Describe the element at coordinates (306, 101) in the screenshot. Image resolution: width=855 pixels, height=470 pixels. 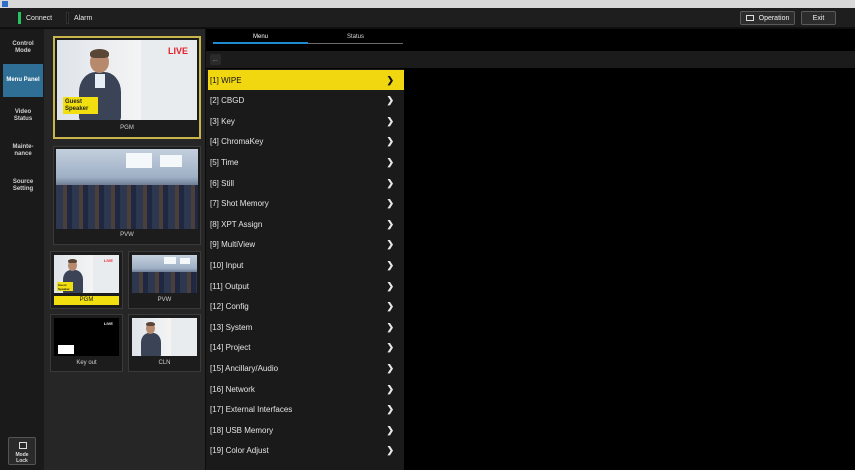
I see `menu-item: [2] CBGD ❯` at that location.